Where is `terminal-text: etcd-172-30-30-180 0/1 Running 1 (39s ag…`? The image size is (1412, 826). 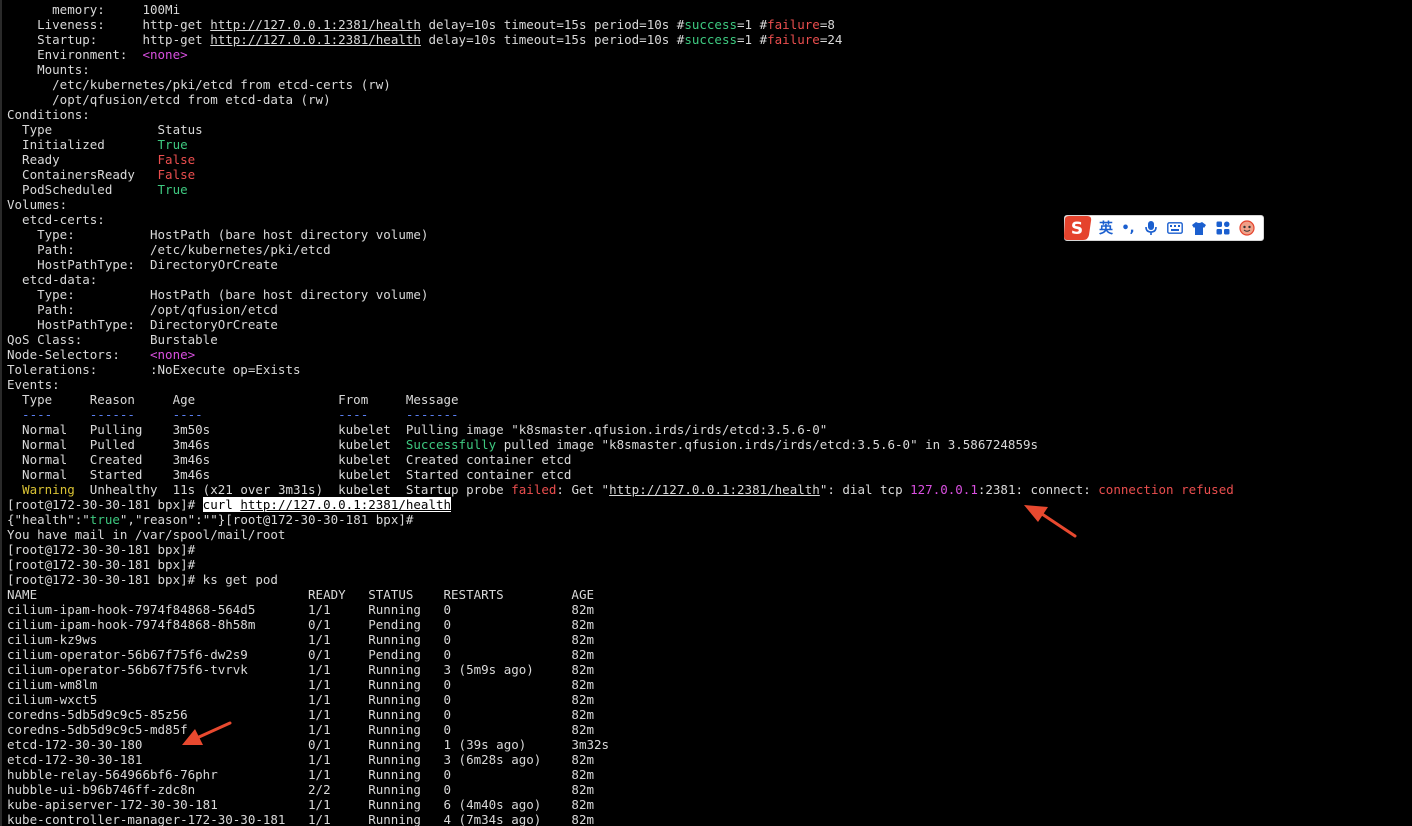
terminal-text: etcd-172-30-30-180 0/1 Running 1 (39s ag… is located at coordinates (308, 744).